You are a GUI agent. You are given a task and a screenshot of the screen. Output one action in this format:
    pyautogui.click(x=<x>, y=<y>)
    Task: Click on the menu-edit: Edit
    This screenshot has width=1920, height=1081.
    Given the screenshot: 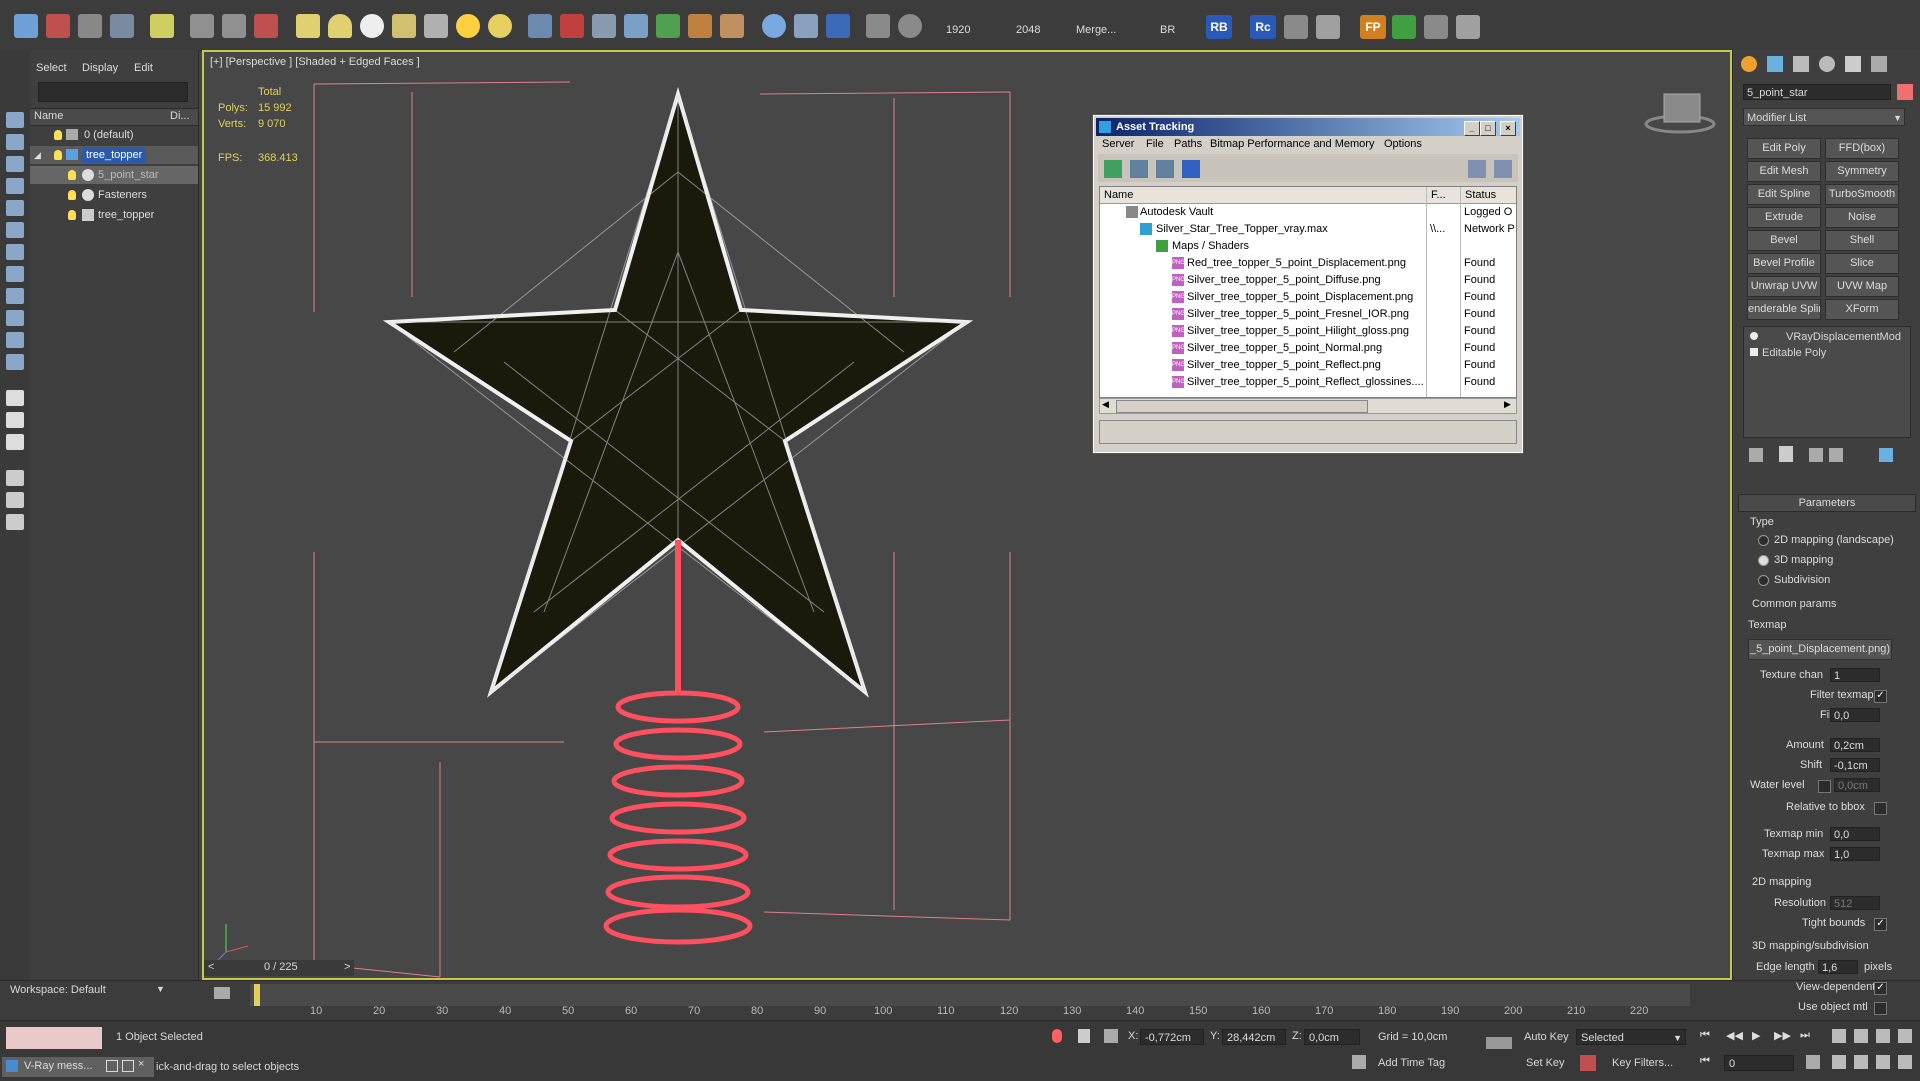 What is the action you would take?
    pyautogui.click(x=143, y=68)
    